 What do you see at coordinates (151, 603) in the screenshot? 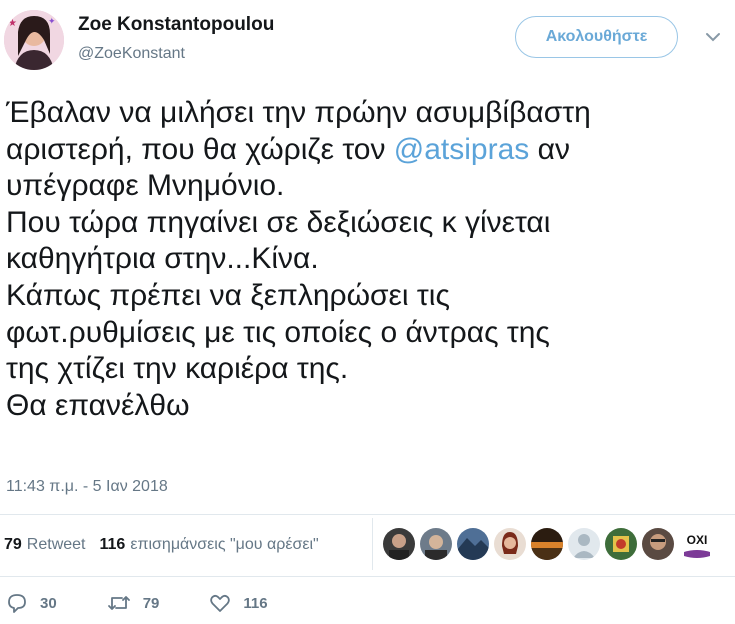
I see `retweet-count: 79` at bounding box center [151, 603].